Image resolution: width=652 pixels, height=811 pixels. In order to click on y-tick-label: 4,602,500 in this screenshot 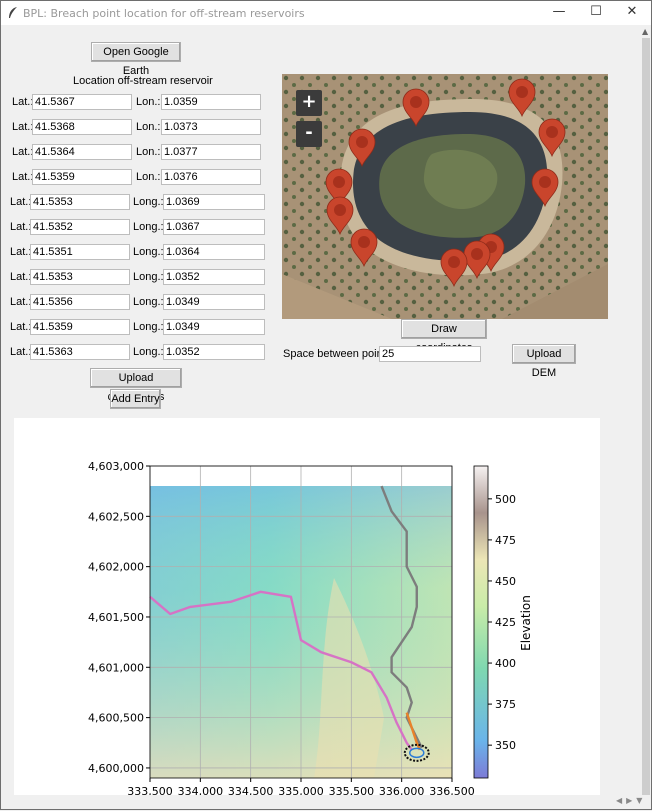, I will do `click(116, 516)`.